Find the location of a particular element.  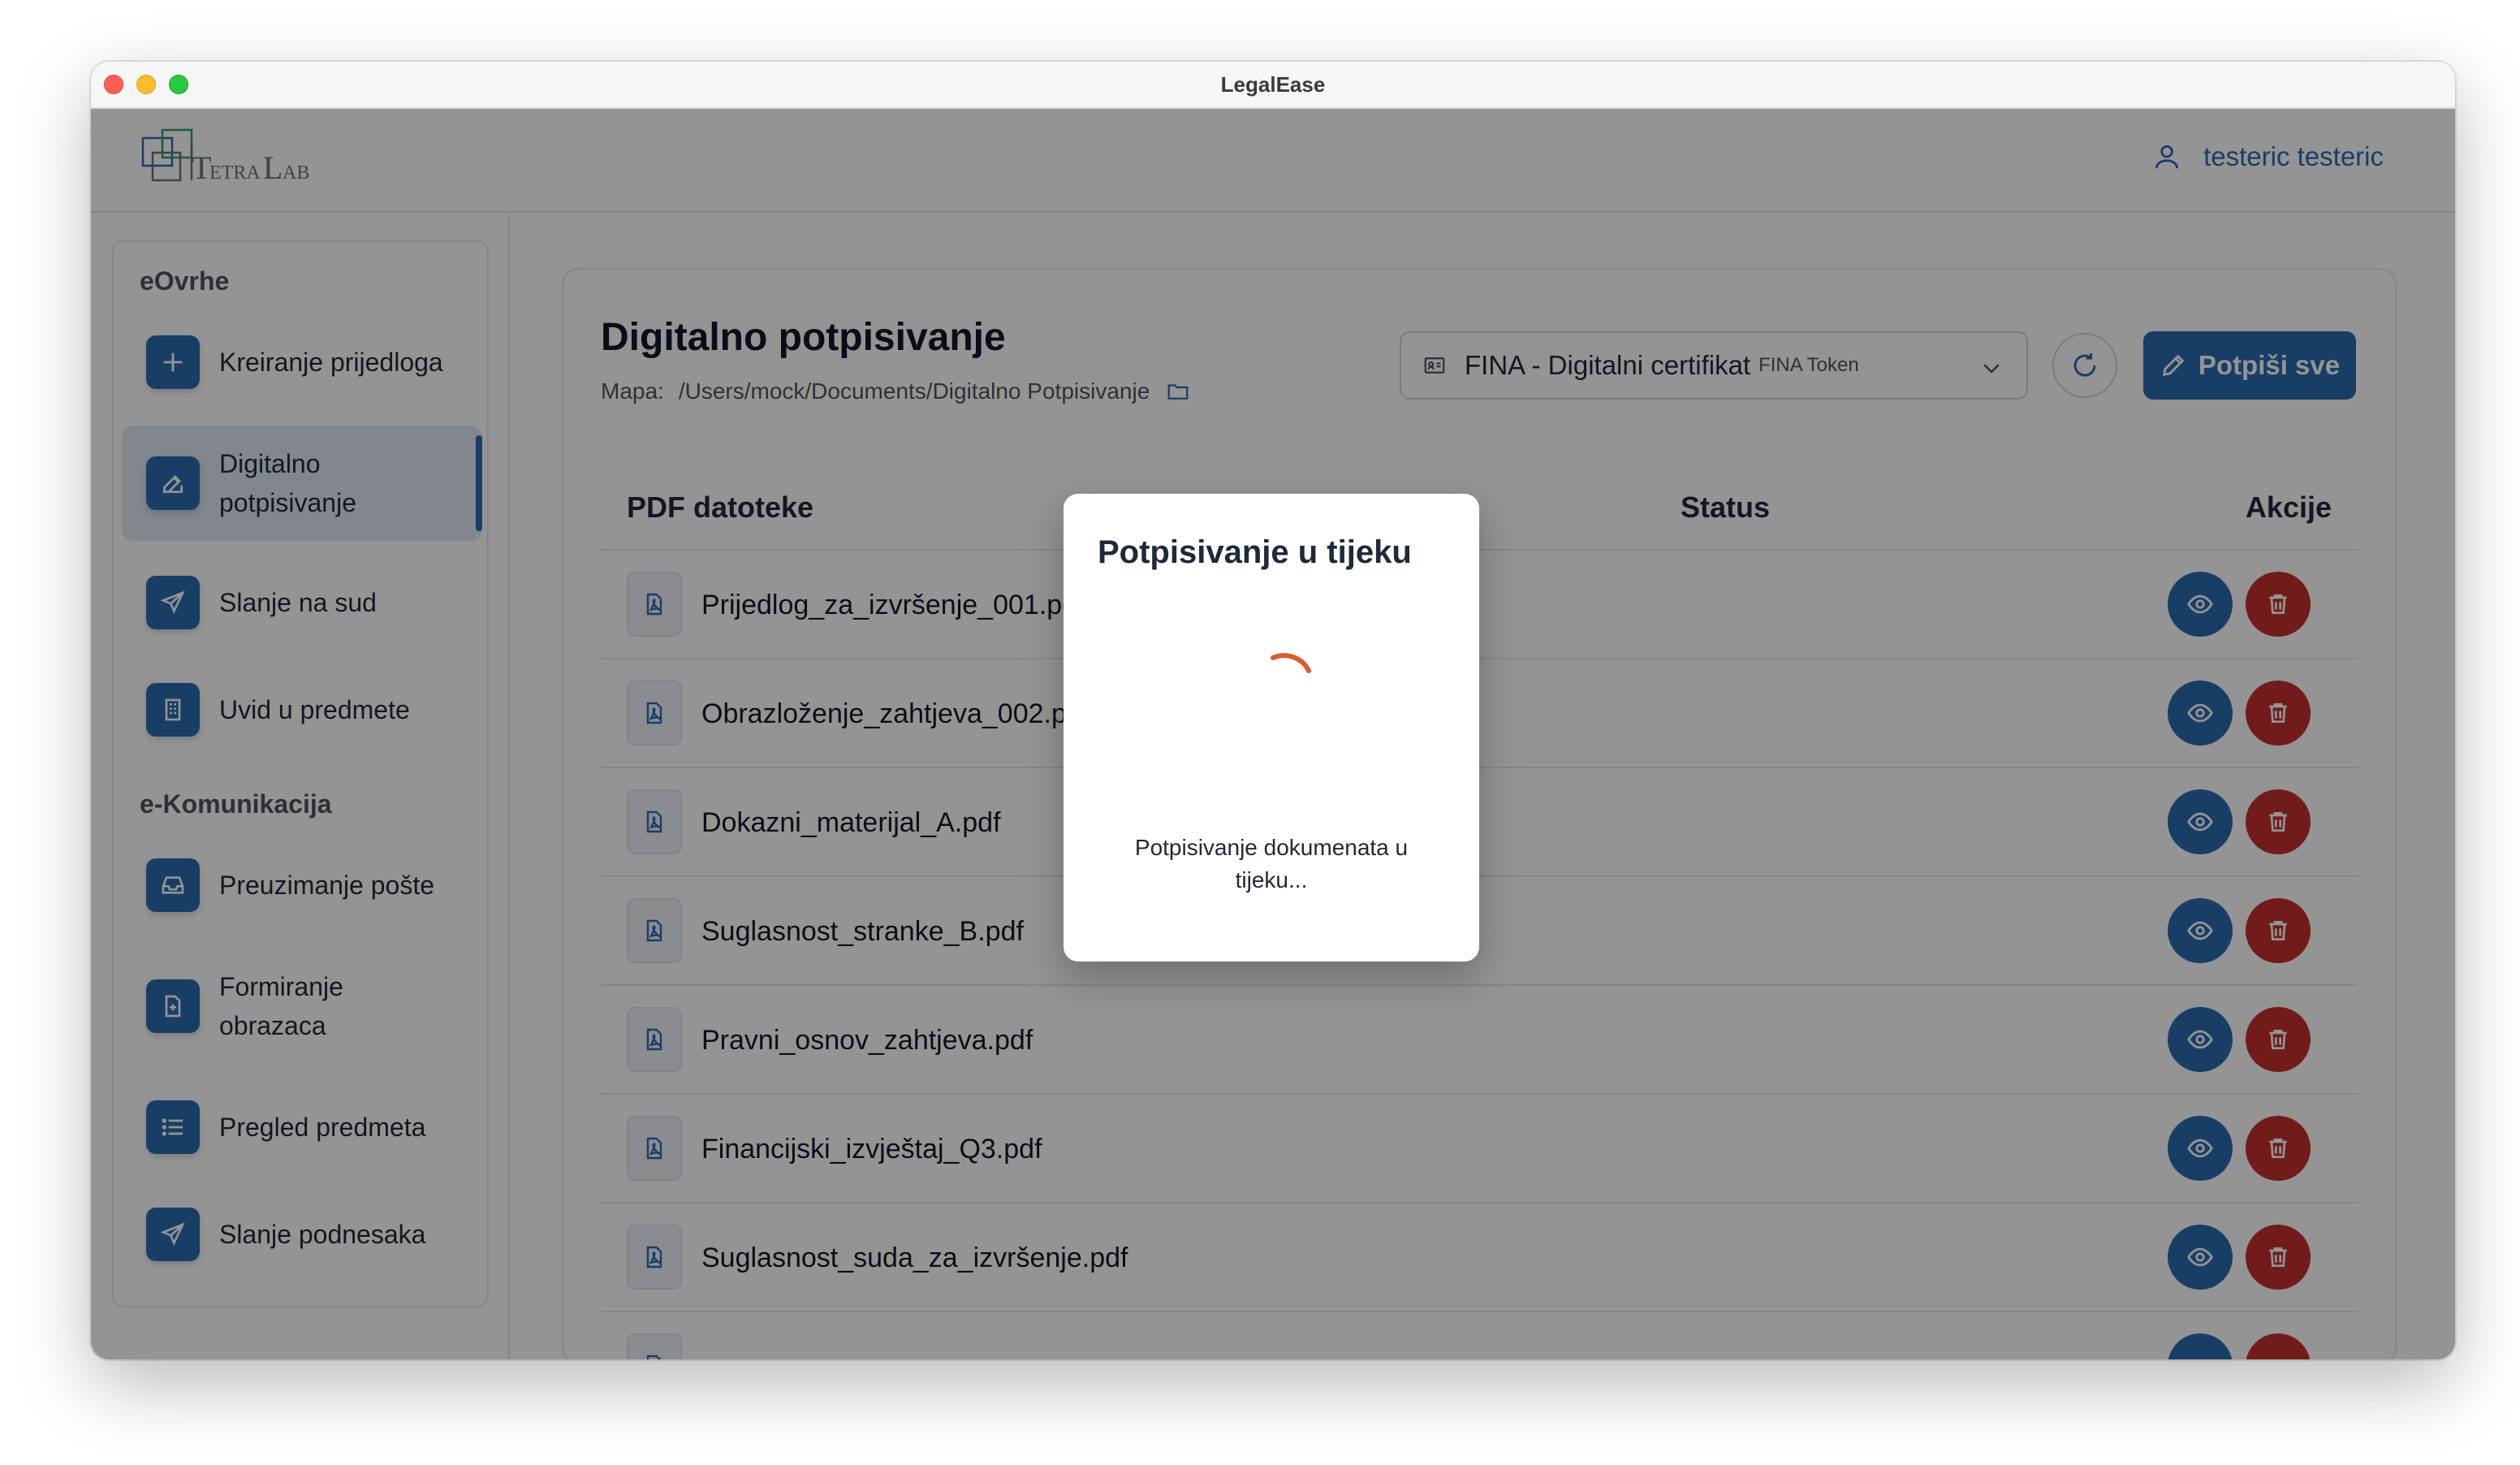

minimize-window-button is located at coordinates (146, 84).